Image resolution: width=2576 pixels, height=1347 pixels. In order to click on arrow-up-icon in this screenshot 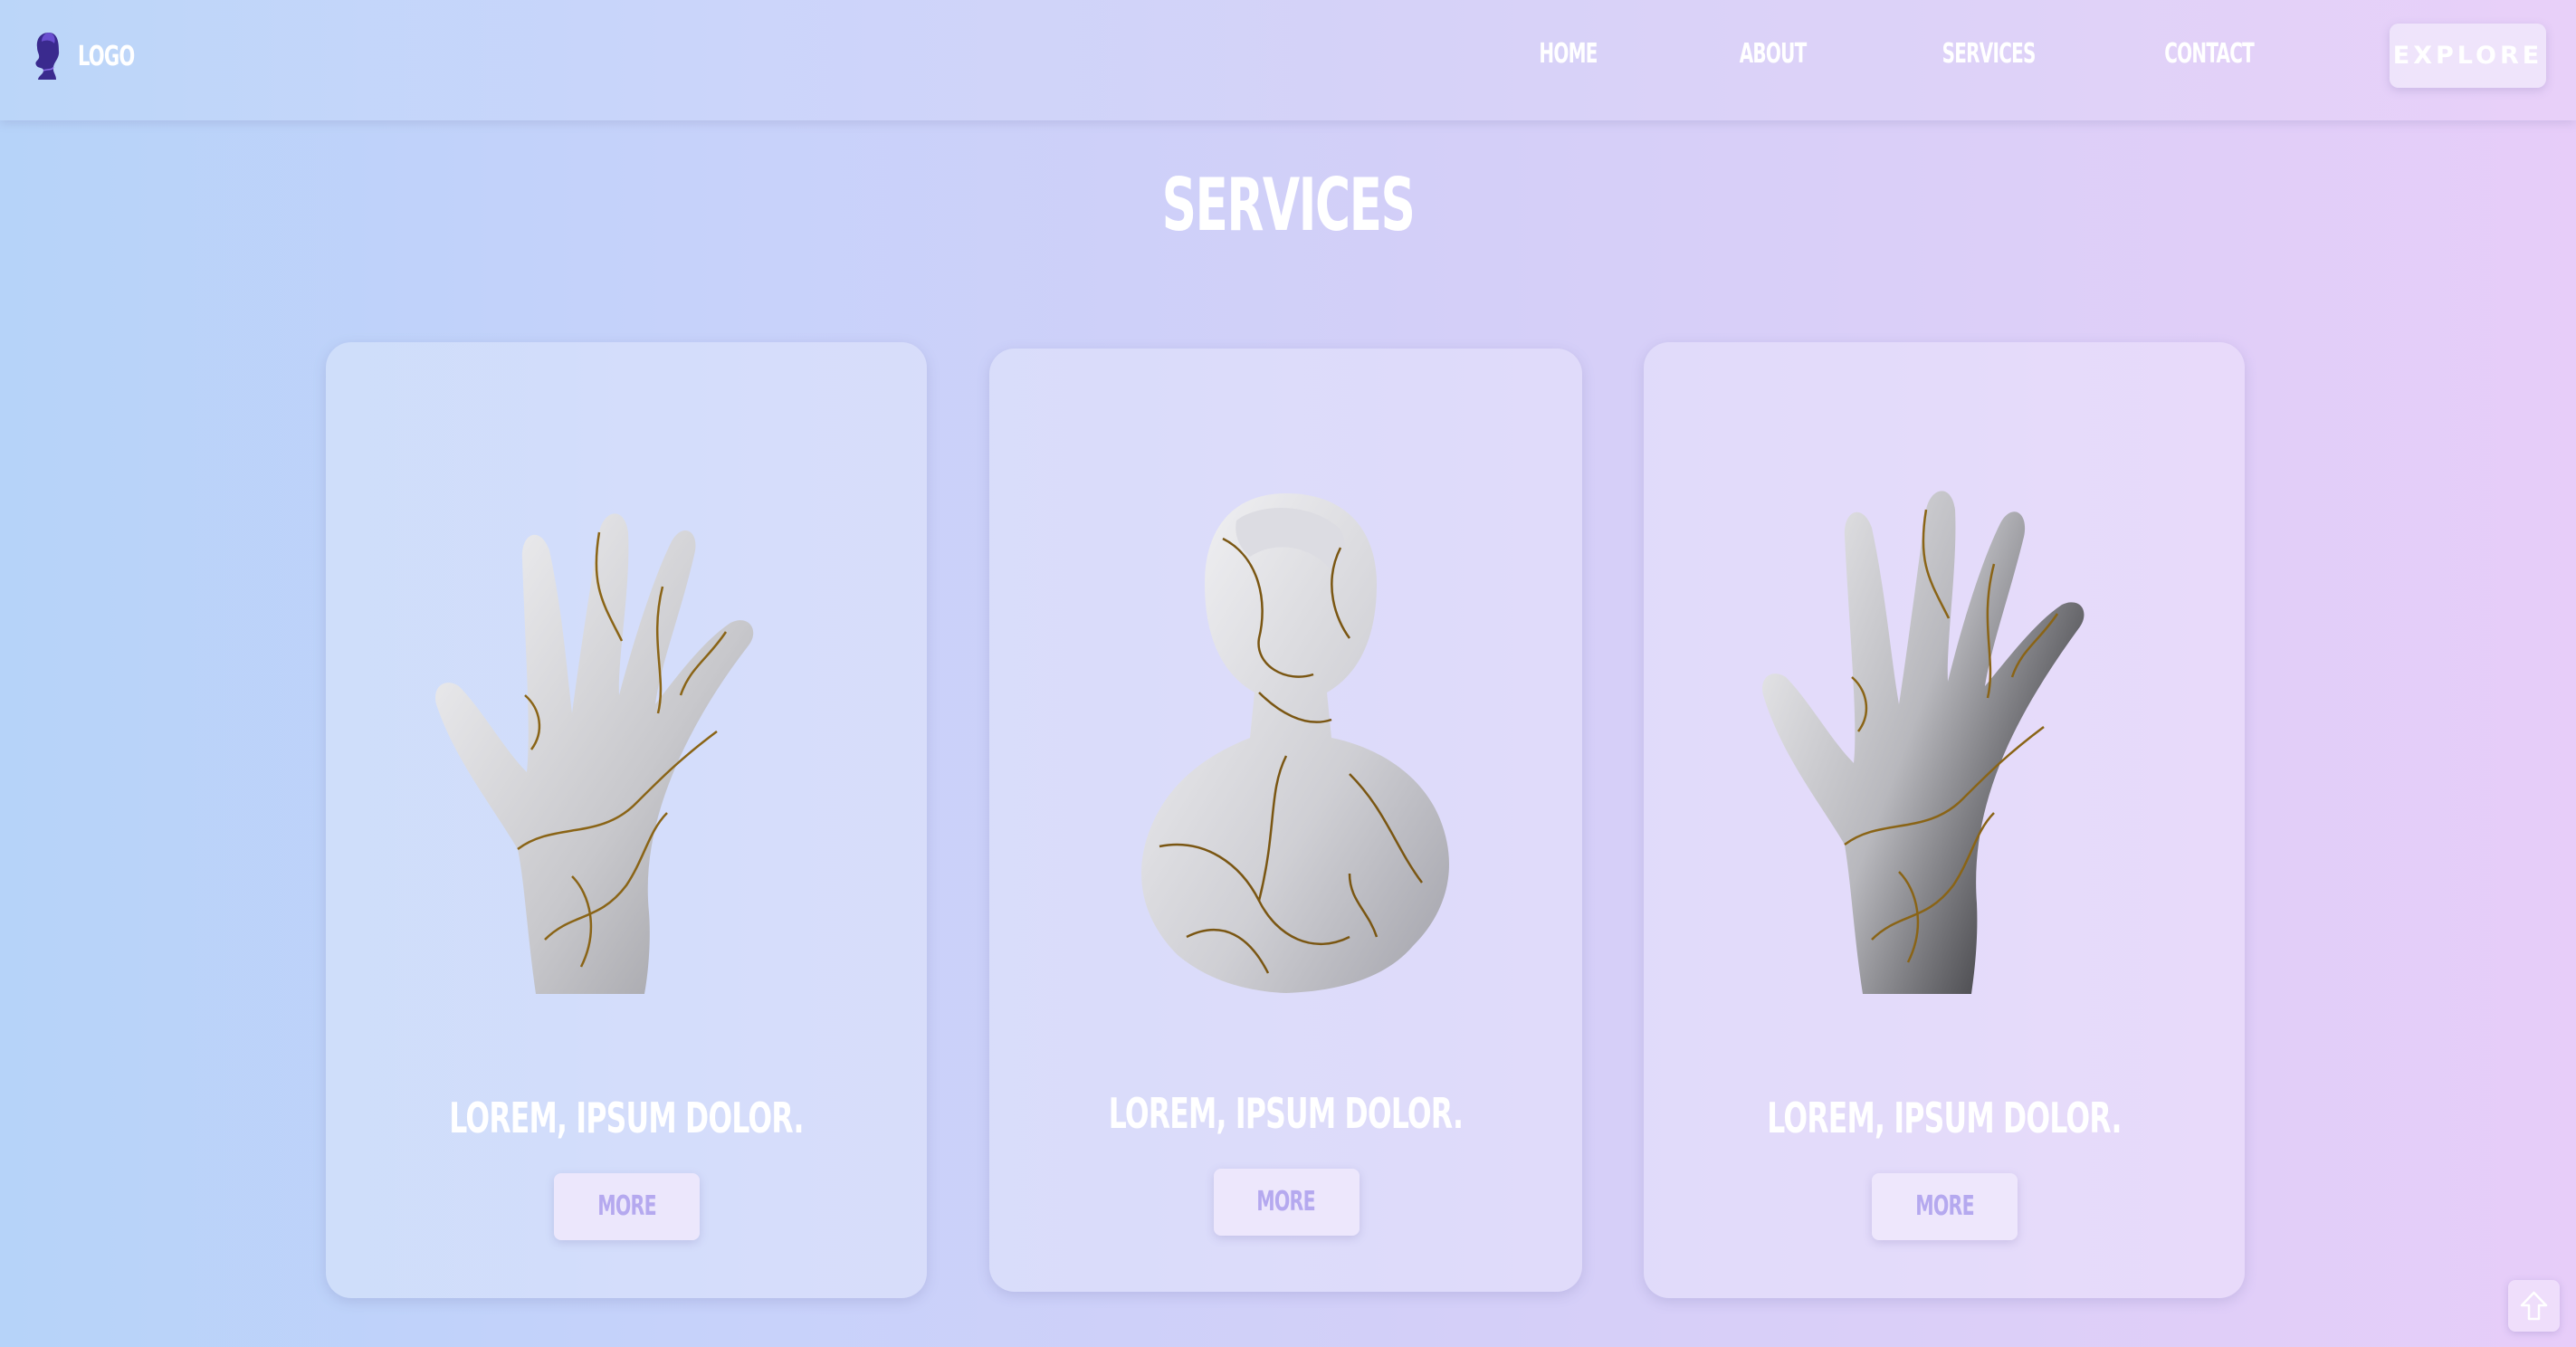, I will do `click(2534, 1306)`.